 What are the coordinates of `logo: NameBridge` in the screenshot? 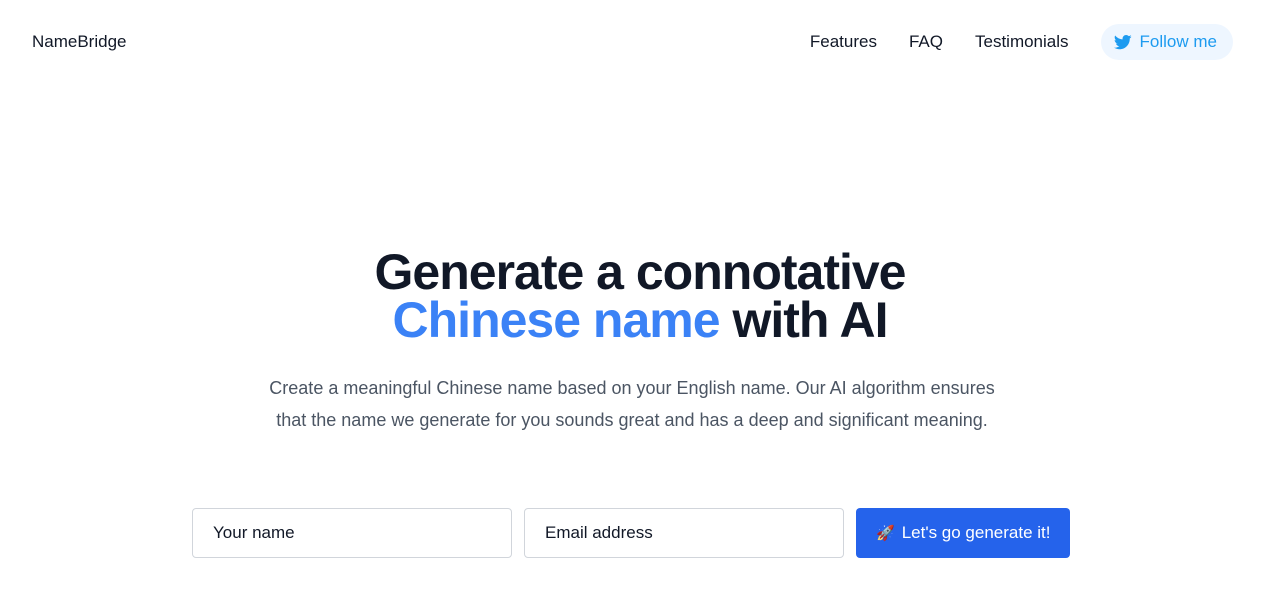 It's located at (79, 42).